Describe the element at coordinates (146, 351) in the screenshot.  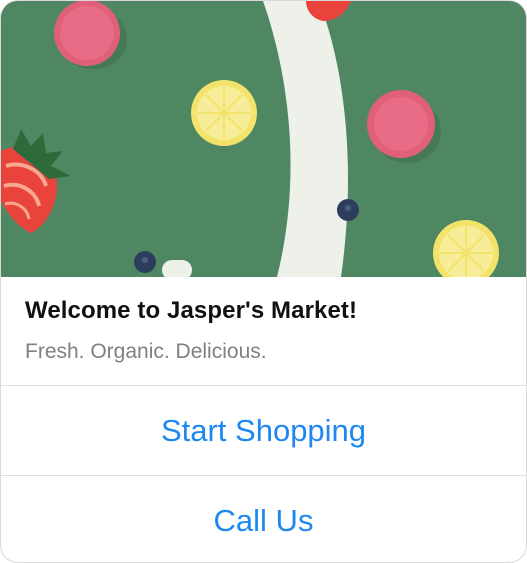
I see `card-subtitle: Fresh. Organic. Delicious.` at that location.